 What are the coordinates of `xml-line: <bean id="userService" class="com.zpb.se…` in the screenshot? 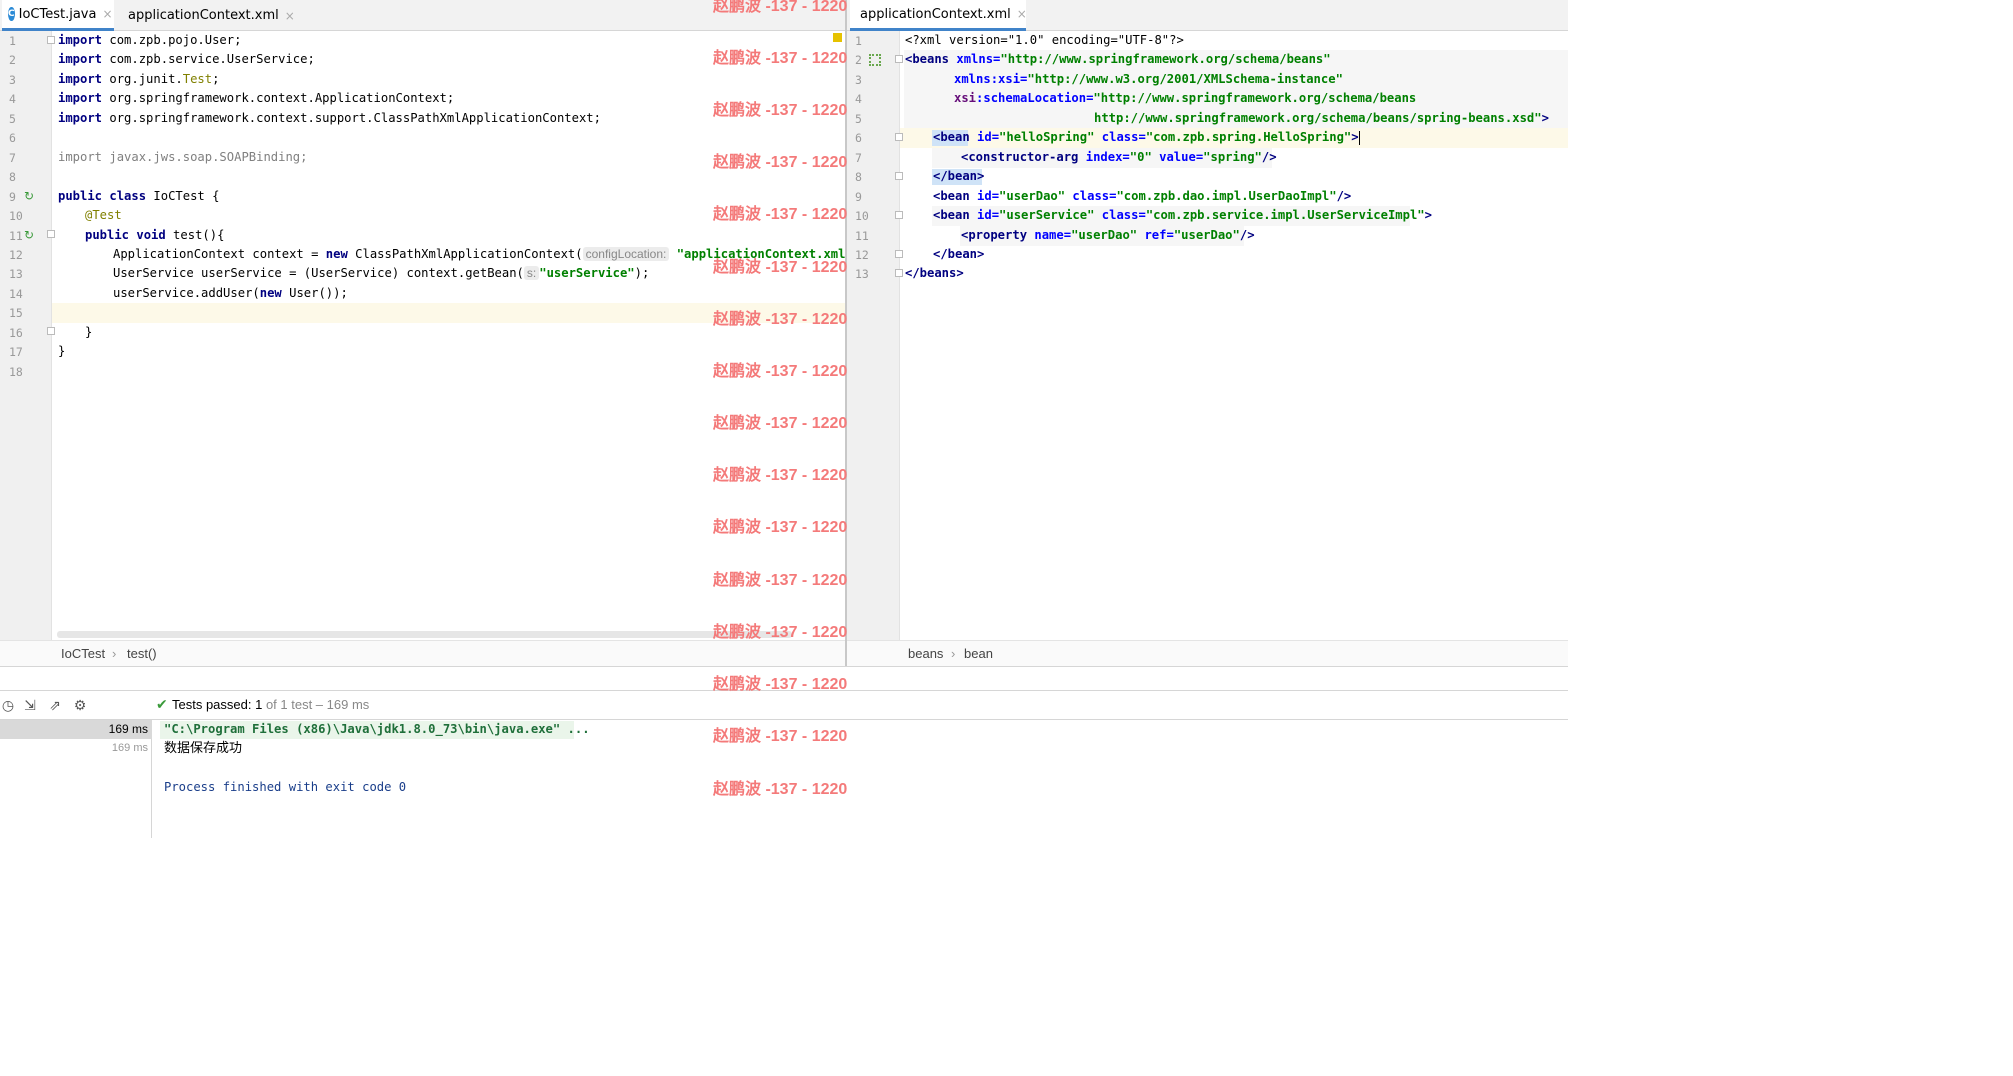 It's located at (1182, 215).